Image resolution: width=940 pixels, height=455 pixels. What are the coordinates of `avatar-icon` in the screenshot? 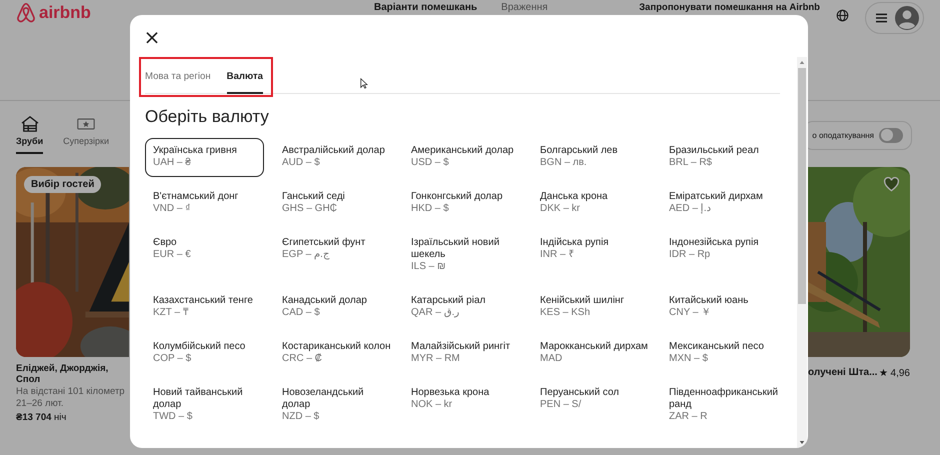 It's located at (907, 18).